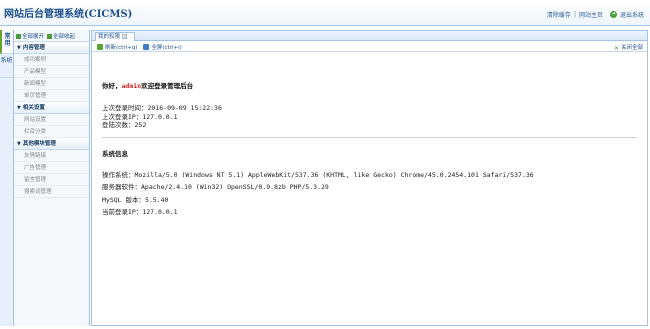 The image size is (650, 329). I want to click on sidebar-item-cases: 成功案例, so click(51, 60).